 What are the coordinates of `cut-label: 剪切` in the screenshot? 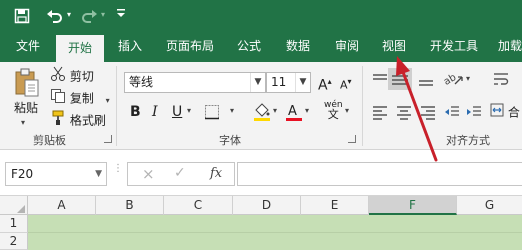 It's located at (81, 76).